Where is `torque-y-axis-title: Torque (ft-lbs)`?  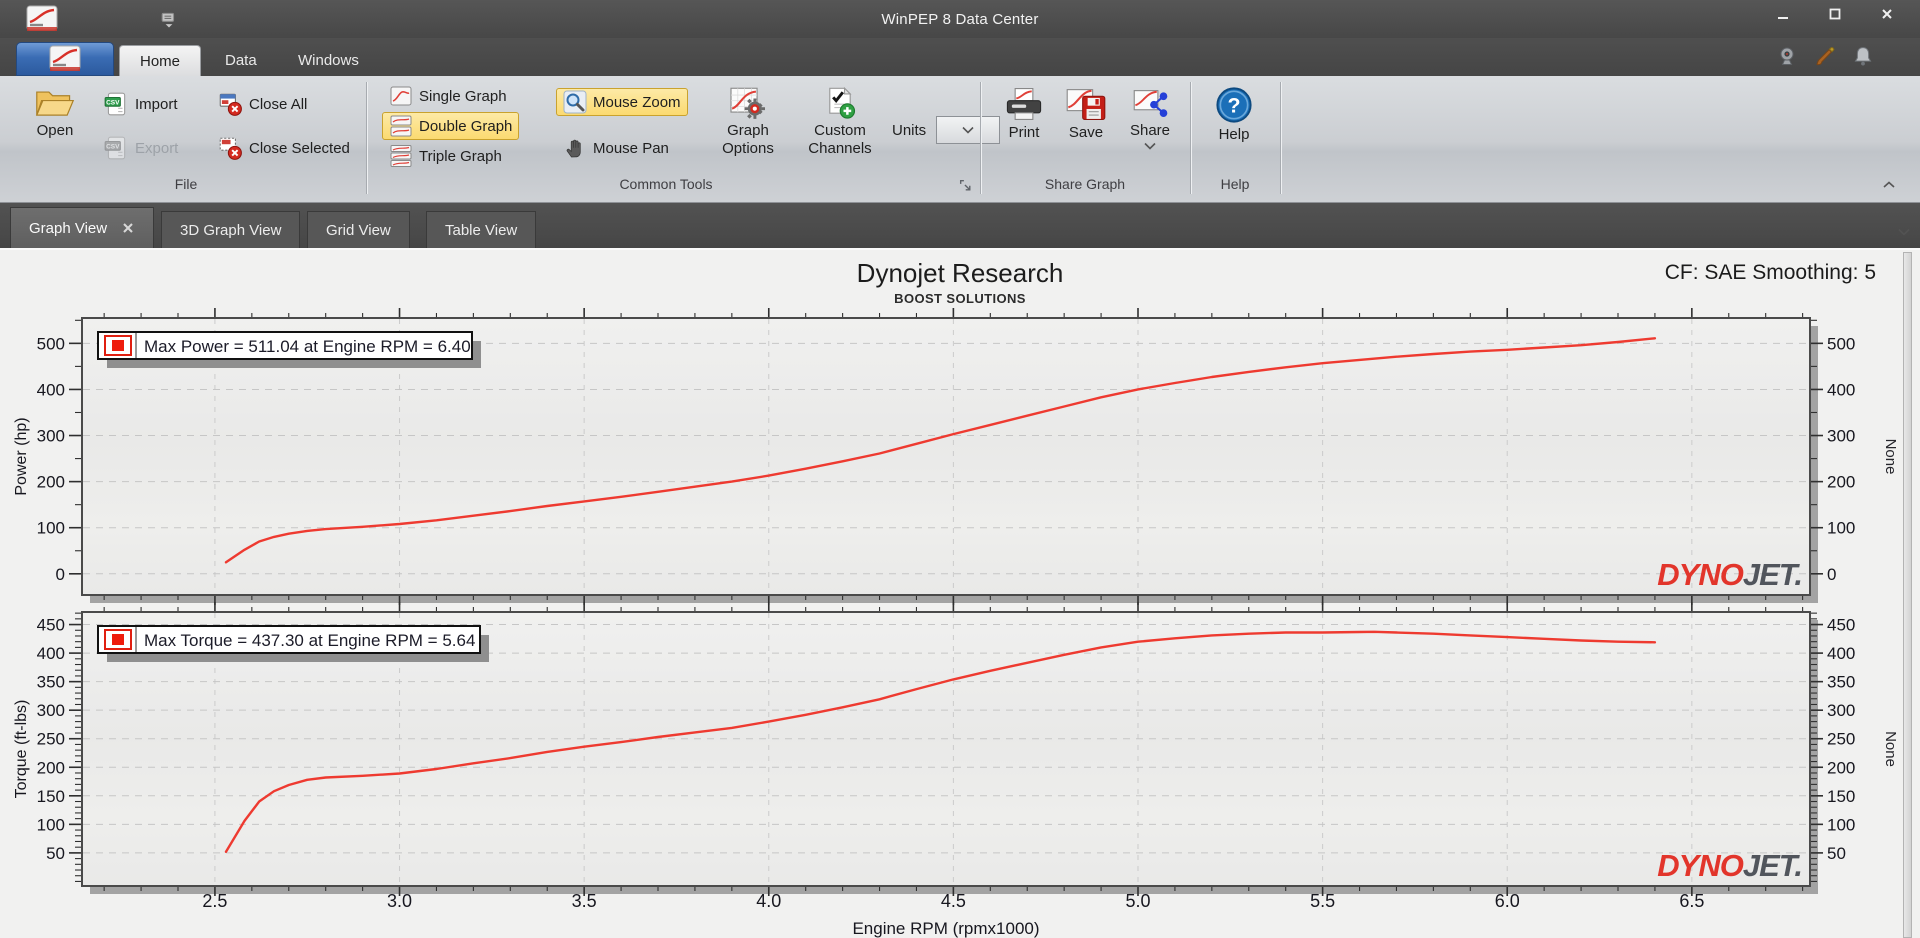
torque-y-axis-title: Torque (ft-lbs) is located at coordinates (21, 749).